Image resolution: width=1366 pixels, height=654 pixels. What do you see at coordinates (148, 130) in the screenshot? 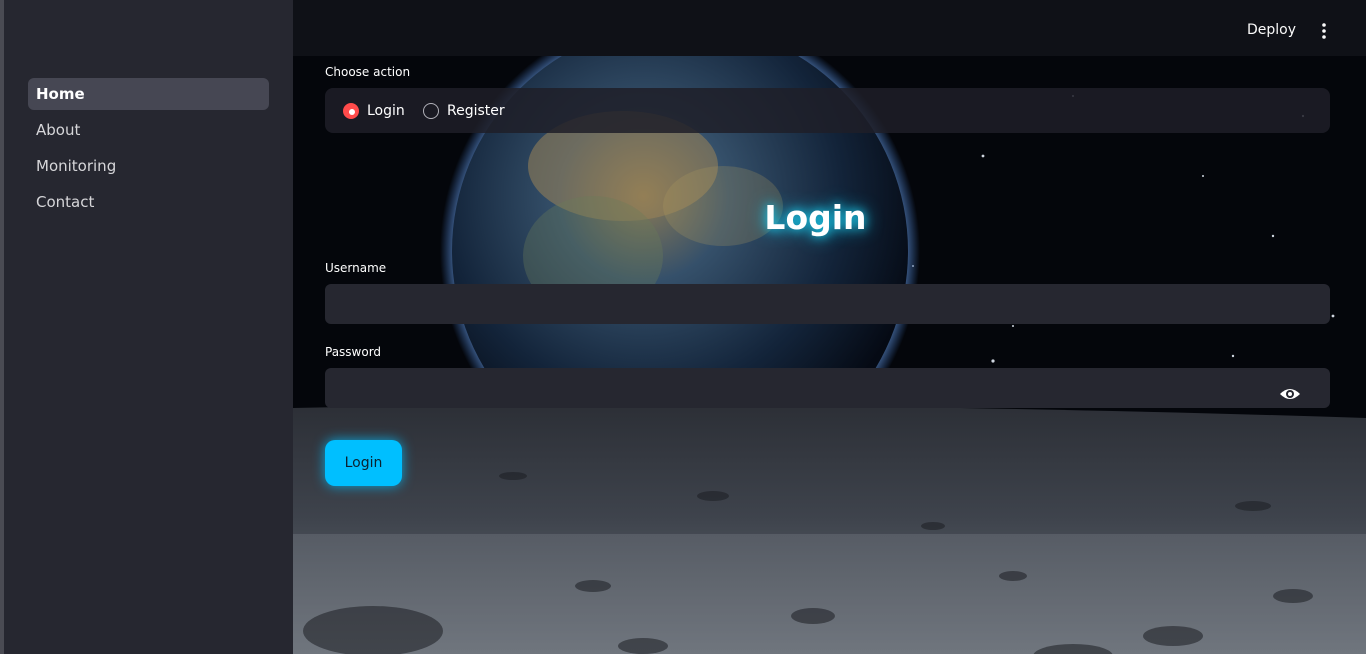
I see `sidebar-item-about: About` at bounding box center [148, 130].